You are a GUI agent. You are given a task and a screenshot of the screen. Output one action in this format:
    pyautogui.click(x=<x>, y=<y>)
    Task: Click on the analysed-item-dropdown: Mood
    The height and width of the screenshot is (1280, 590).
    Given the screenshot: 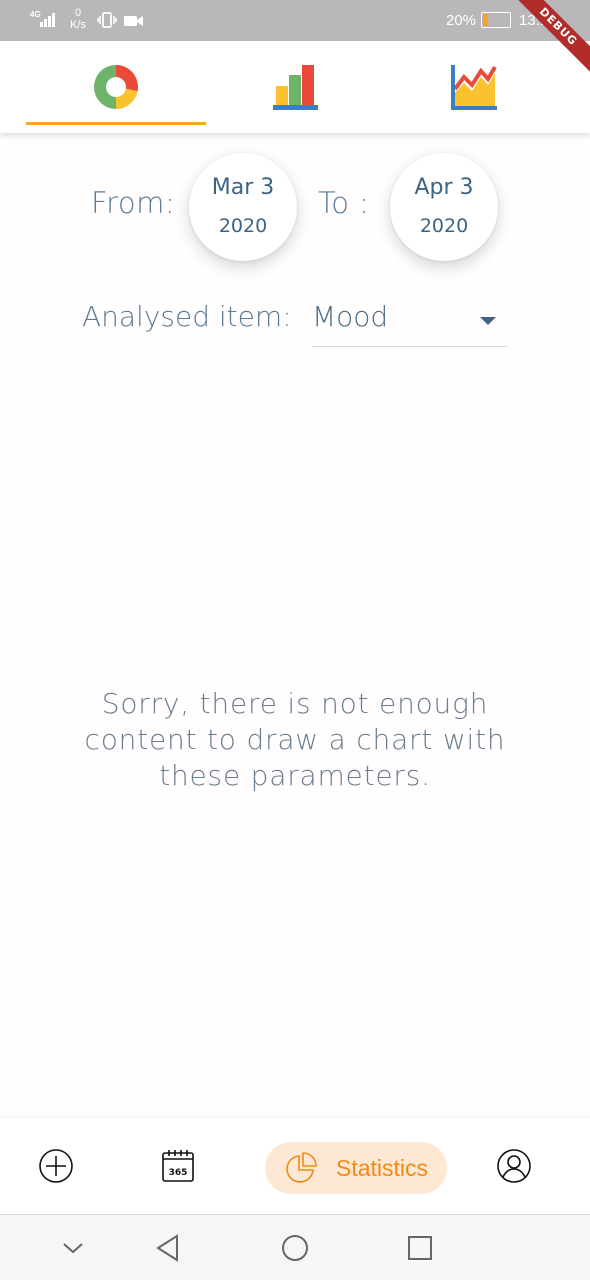 What is the action you would take?
    pyautogui.click(x=410, y=321)
    